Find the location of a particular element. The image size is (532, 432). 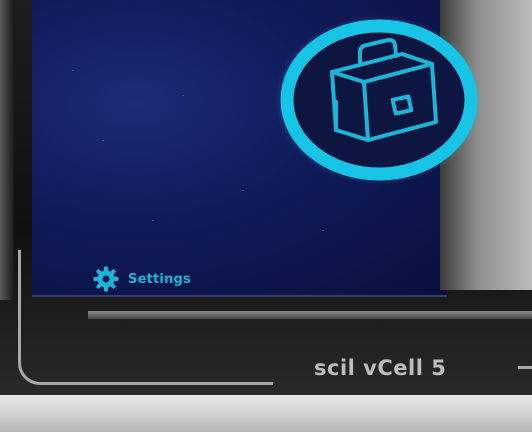

bezel-trim-line is located at coordinates (145, 317).